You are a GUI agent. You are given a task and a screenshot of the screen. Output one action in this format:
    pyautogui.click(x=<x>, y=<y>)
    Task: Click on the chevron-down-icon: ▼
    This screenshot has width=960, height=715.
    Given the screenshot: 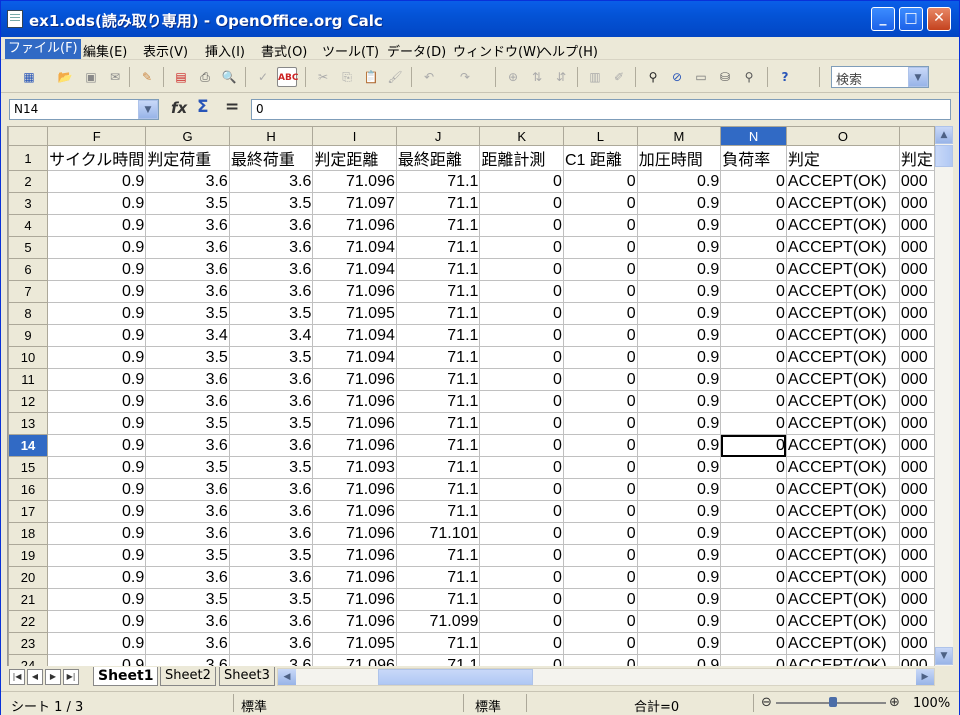 What is the action you would take?
    pyautogui.click(x=918, y=77)
    